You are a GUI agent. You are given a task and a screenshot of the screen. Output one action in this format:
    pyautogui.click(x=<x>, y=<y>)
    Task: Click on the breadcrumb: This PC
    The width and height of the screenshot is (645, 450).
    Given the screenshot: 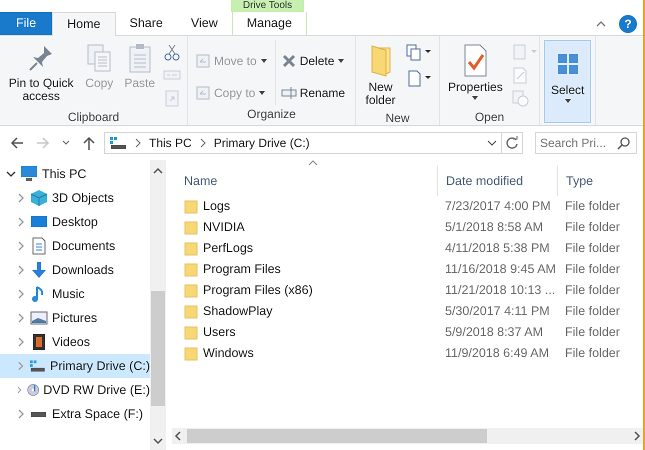 What is the action you would take?
    pyautogui.click(x=170, y=143)
    